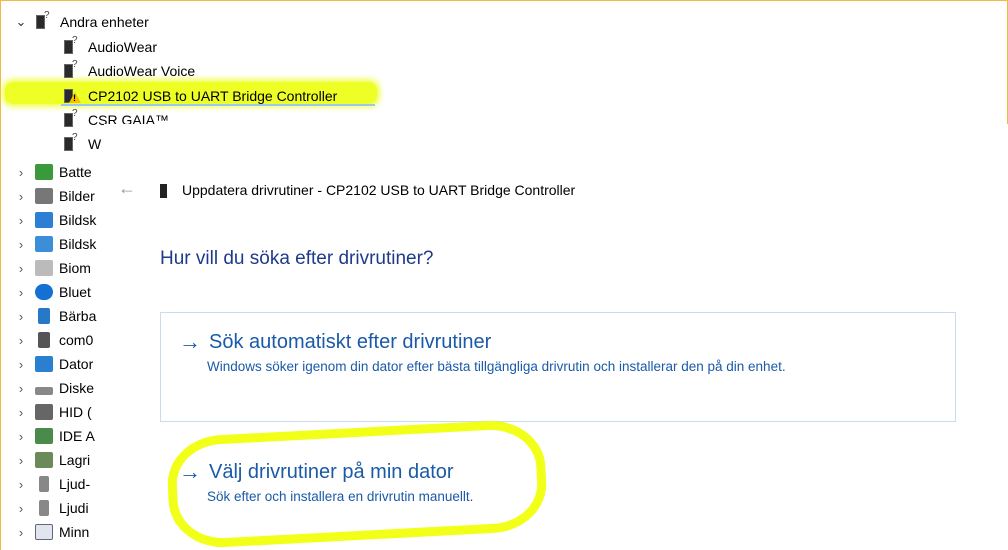 Image resolution: width=1008 pixels, height=550 pixels. I want to click on category-label: Dator, so click(76, 364).